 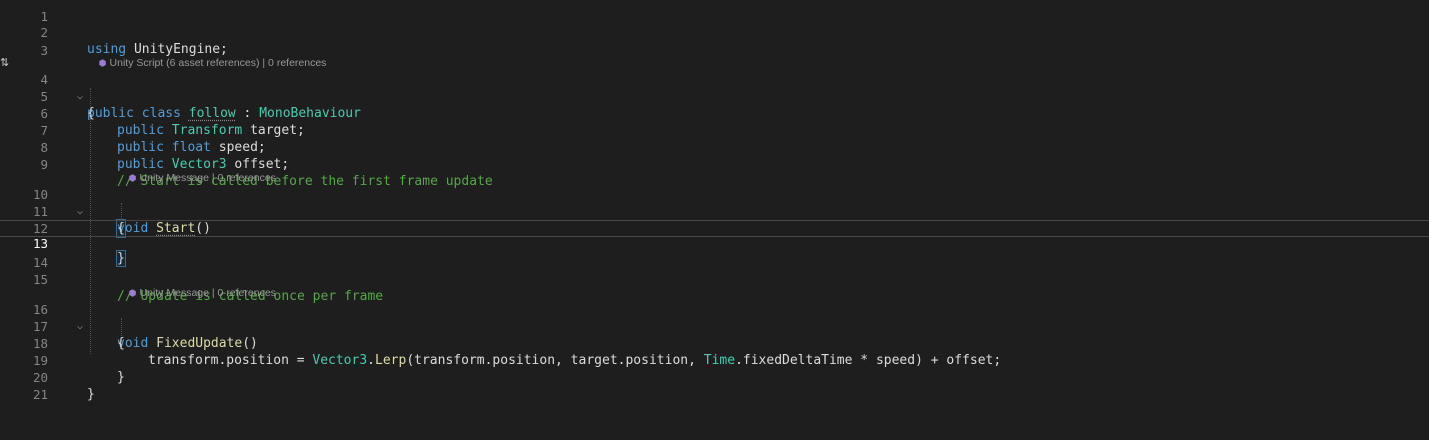 What do you see at coordinates (714, 385) in the screenshot?
I see `code-line-21: 21` at bounding box center [714, 385].